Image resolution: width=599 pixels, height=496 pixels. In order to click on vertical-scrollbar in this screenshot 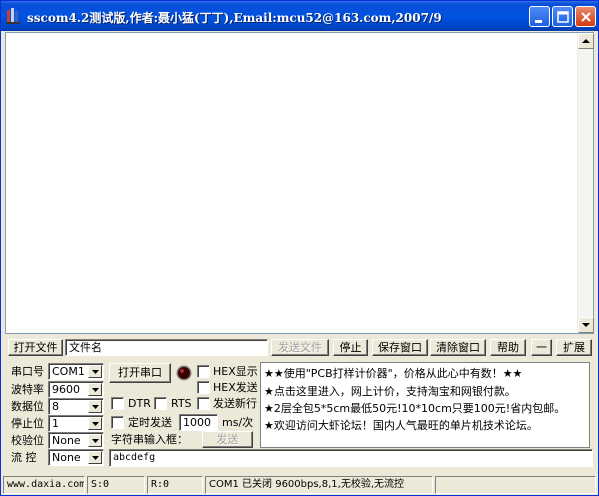, I will do `click(585, 183)`.